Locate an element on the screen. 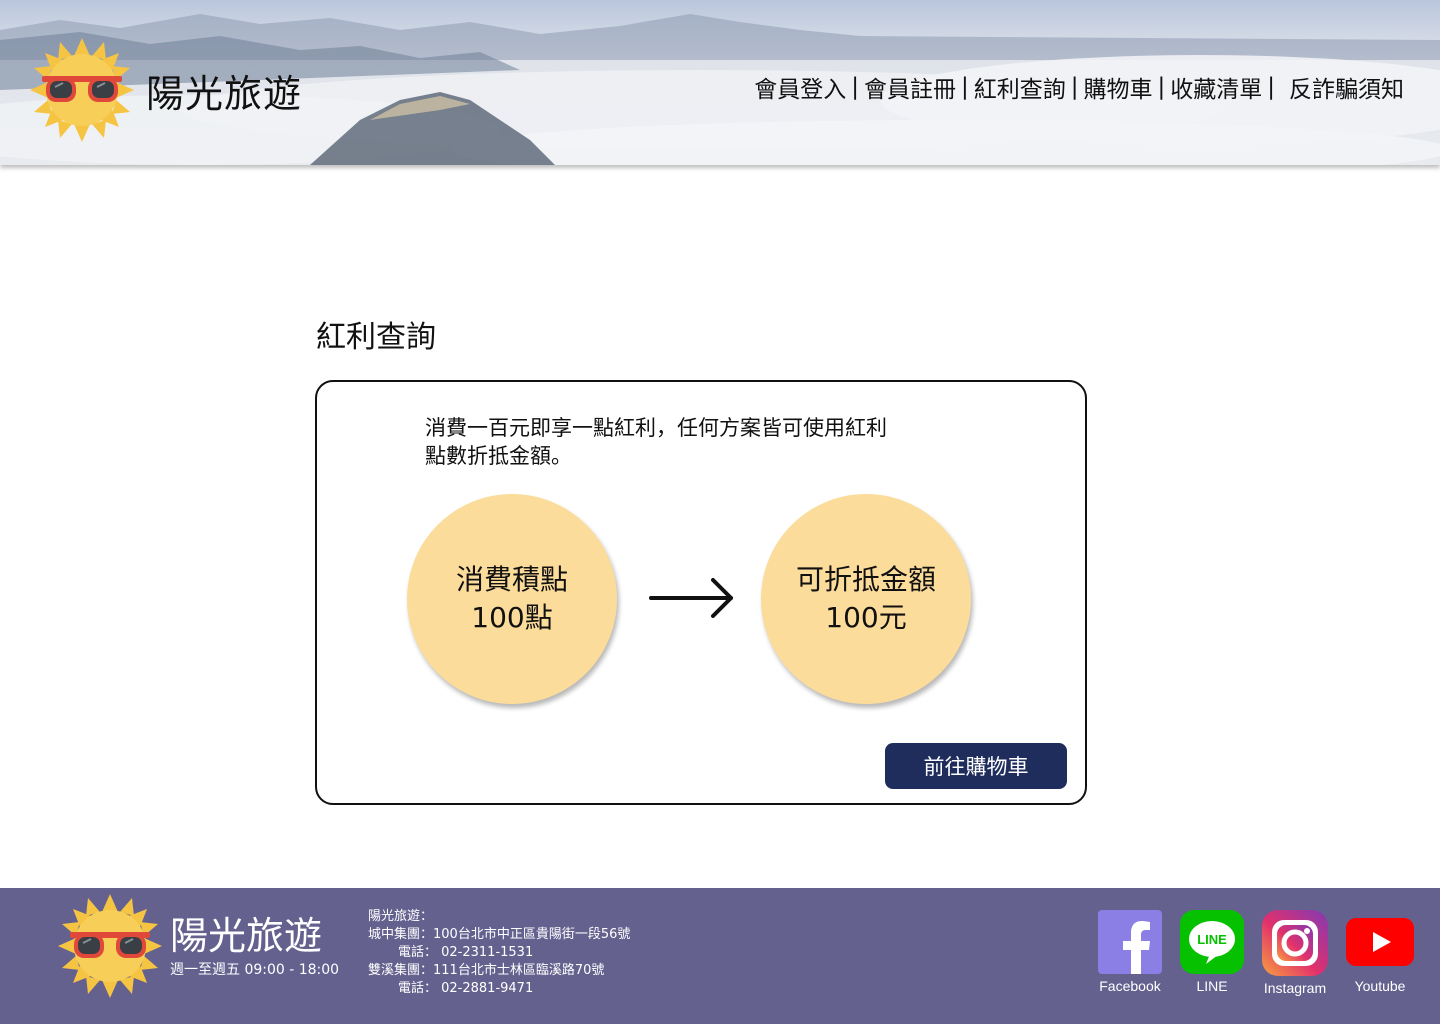 This screenshot has width=1440, height=1024. points-circle: 消費積點 100點 is located at coordinates (512, 599).